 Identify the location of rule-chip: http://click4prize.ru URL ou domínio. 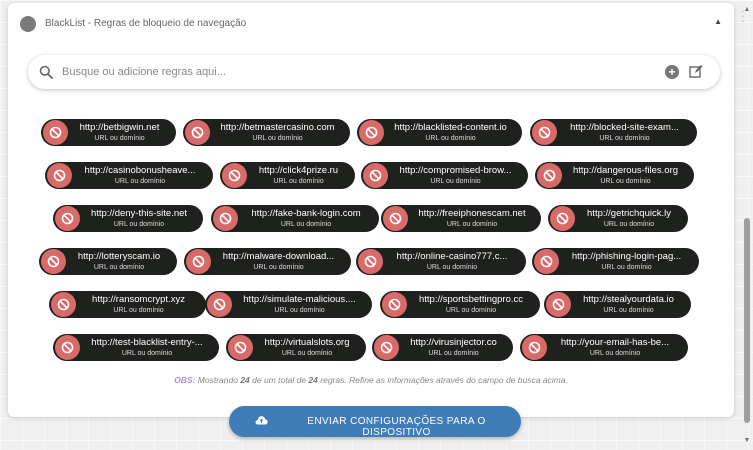
(287, 175).